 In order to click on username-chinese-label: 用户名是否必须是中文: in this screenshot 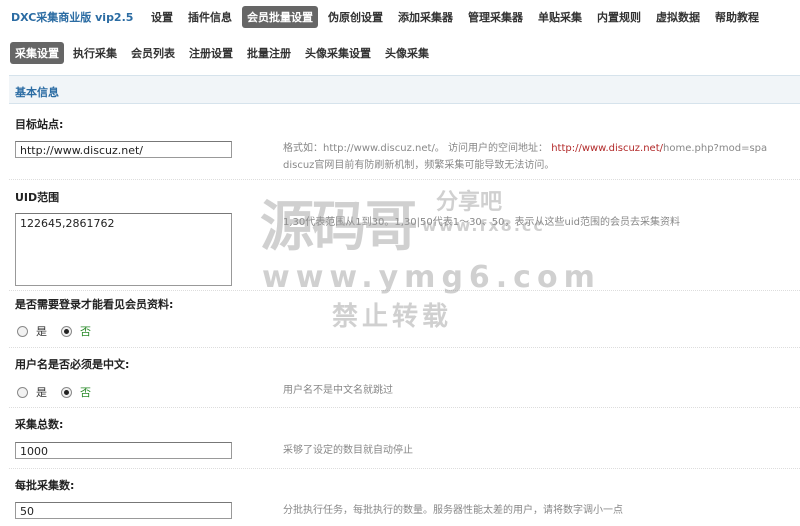, I will do `click(72, 364)`.